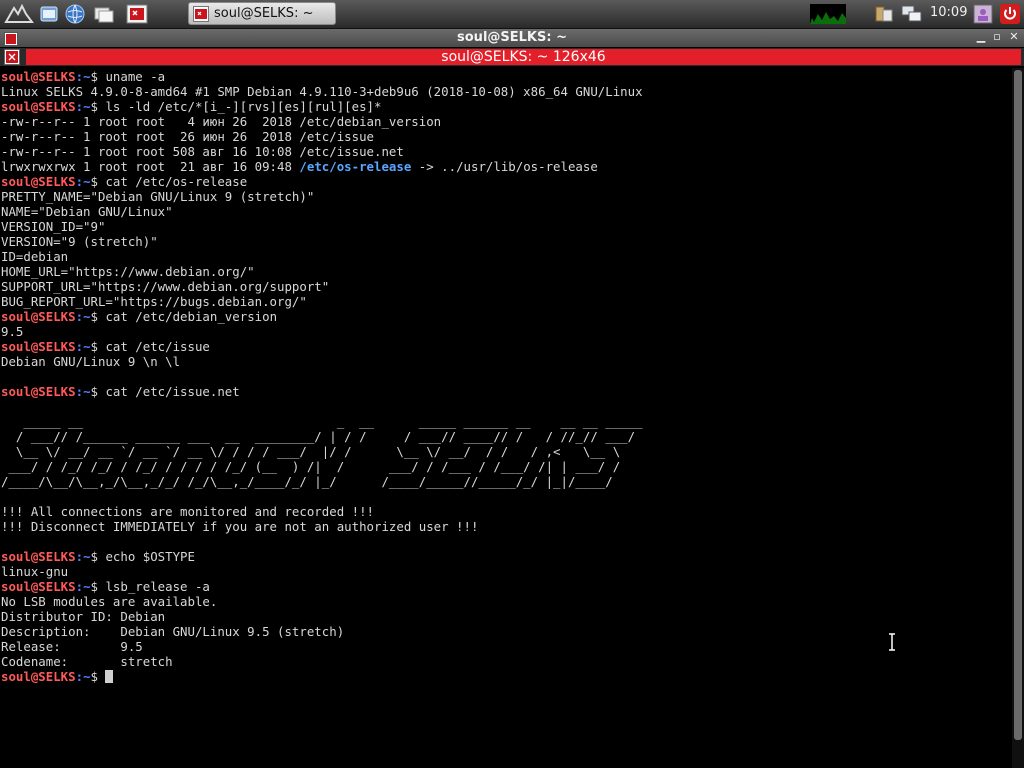  I want to click on minimize-icon: ▁, so click(981, 36).